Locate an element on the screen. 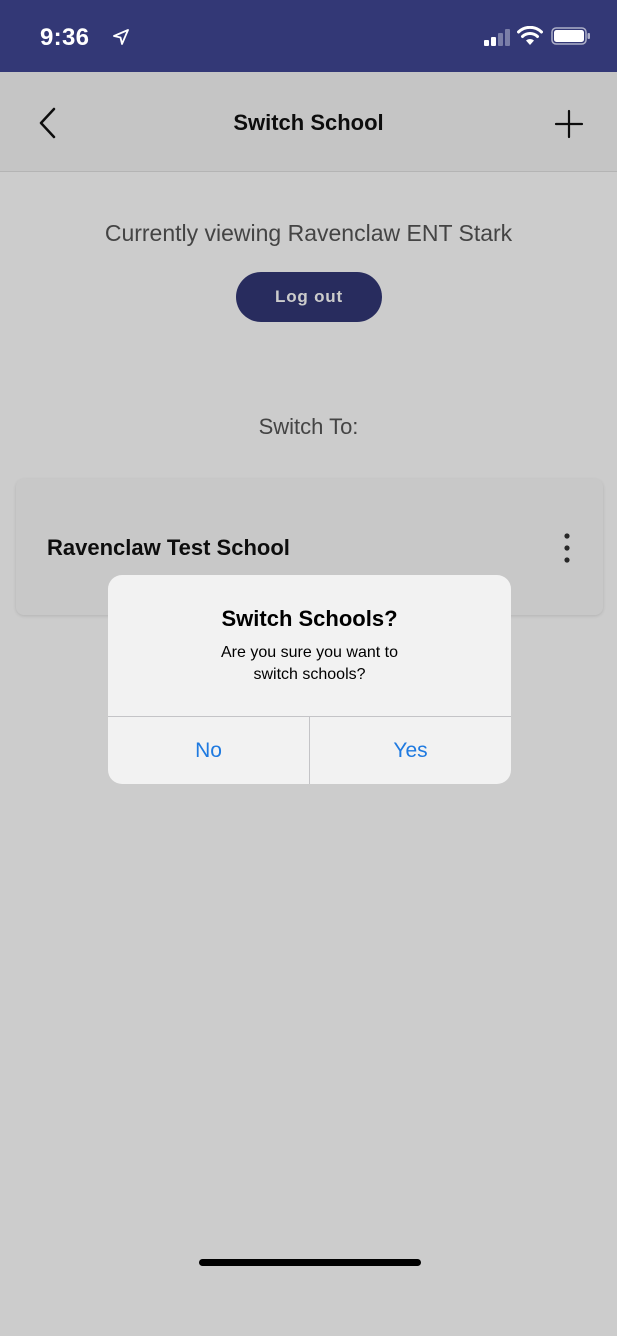  location-arrow-icon is located at coordinates (121, 37).